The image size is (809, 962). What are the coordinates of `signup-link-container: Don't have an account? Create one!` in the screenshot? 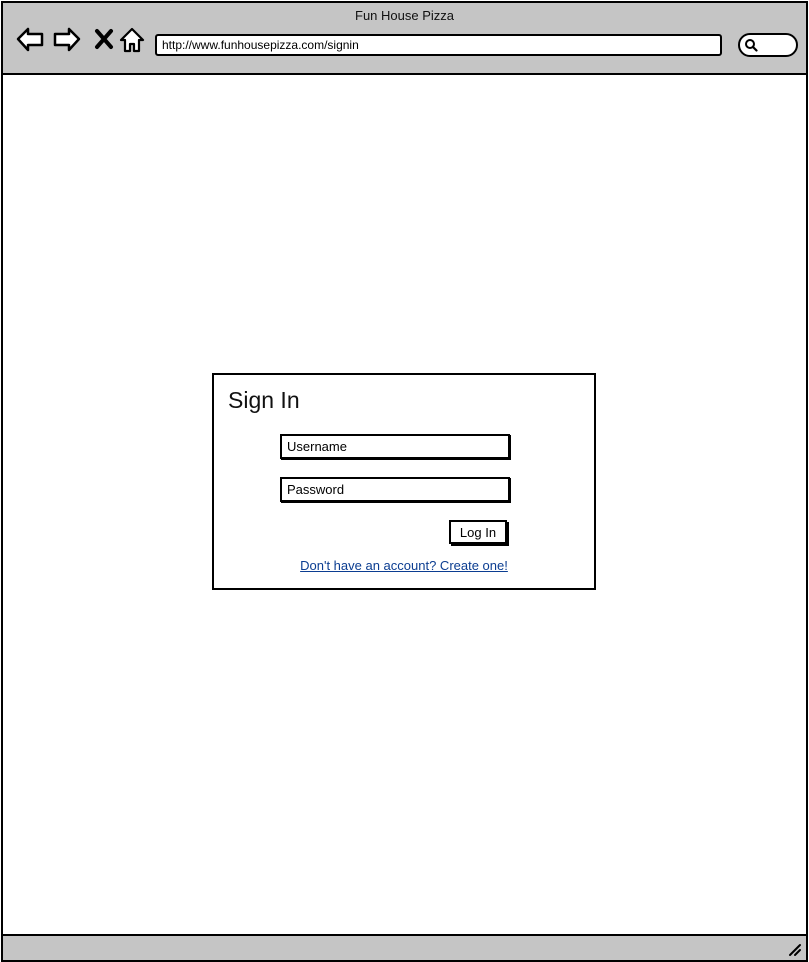 It's located at (404, 565).